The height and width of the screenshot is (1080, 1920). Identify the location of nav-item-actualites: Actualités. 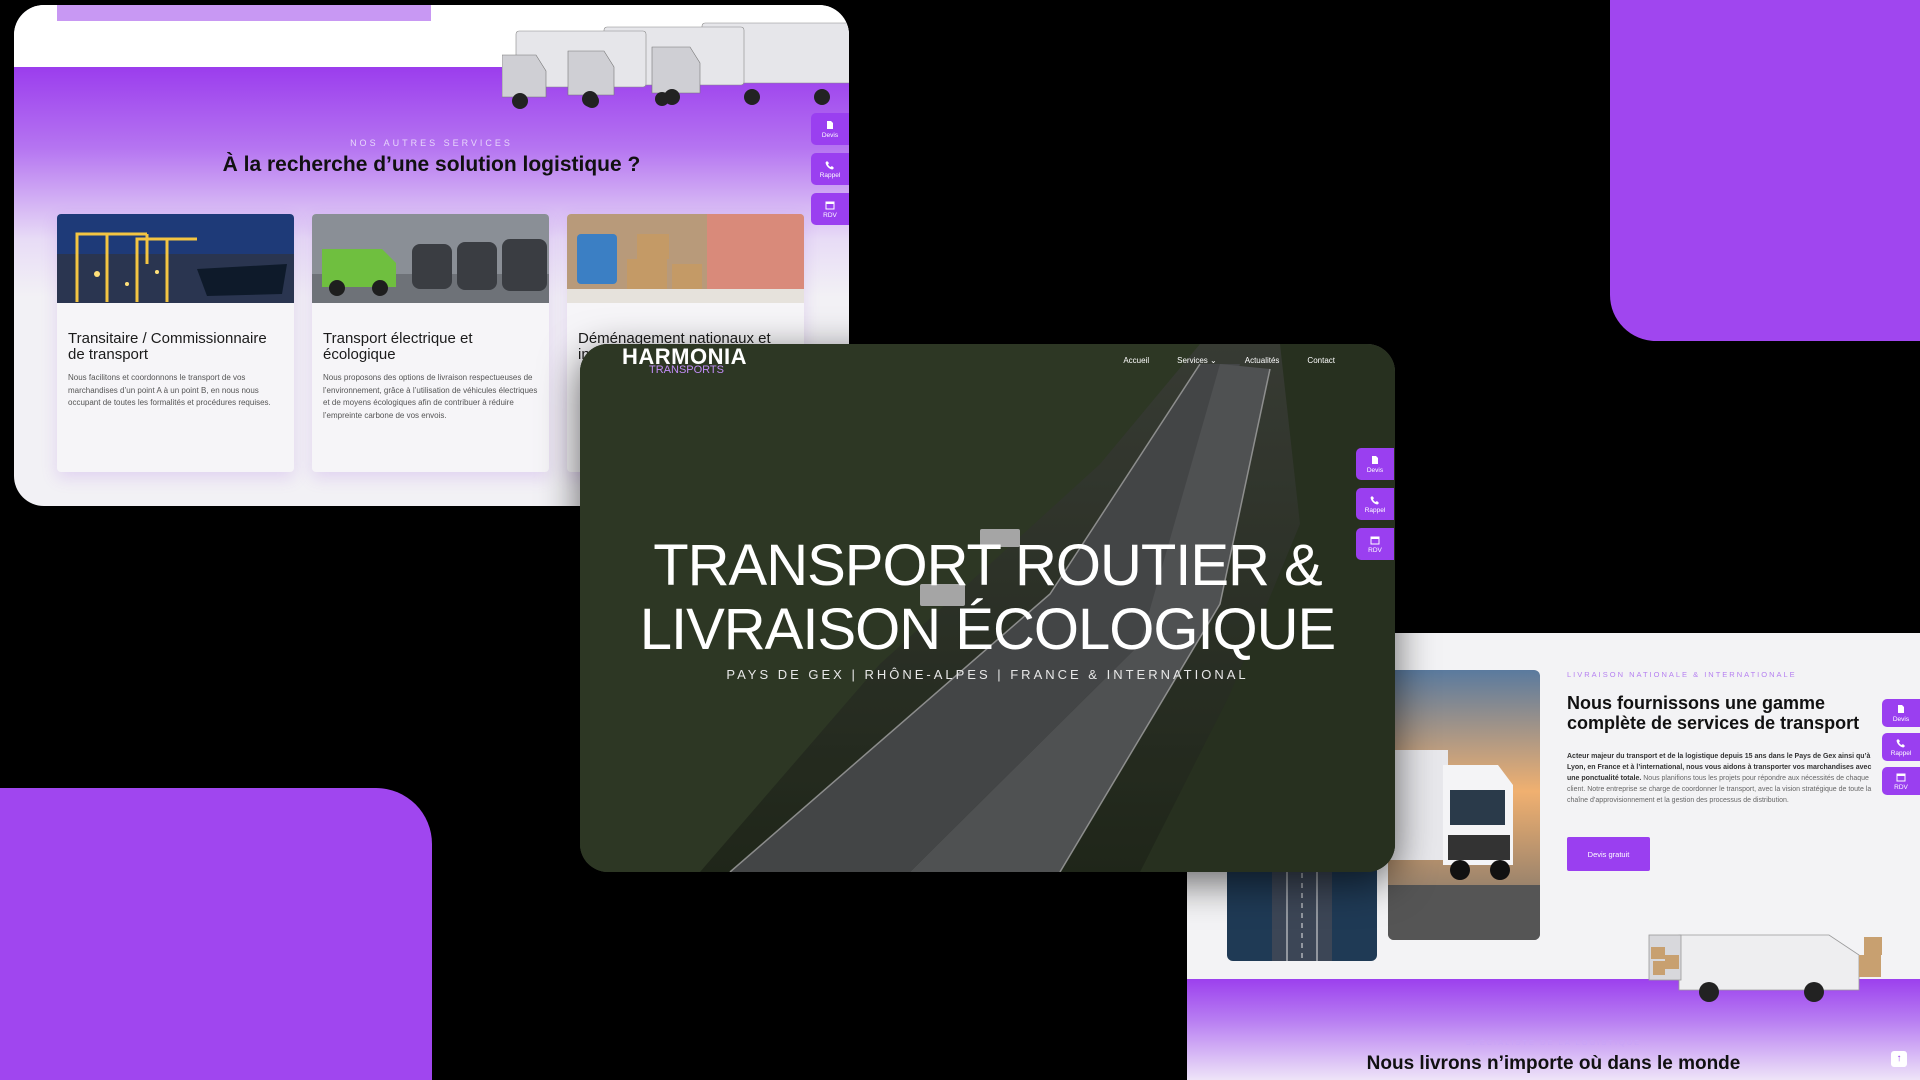
(1262, 360).